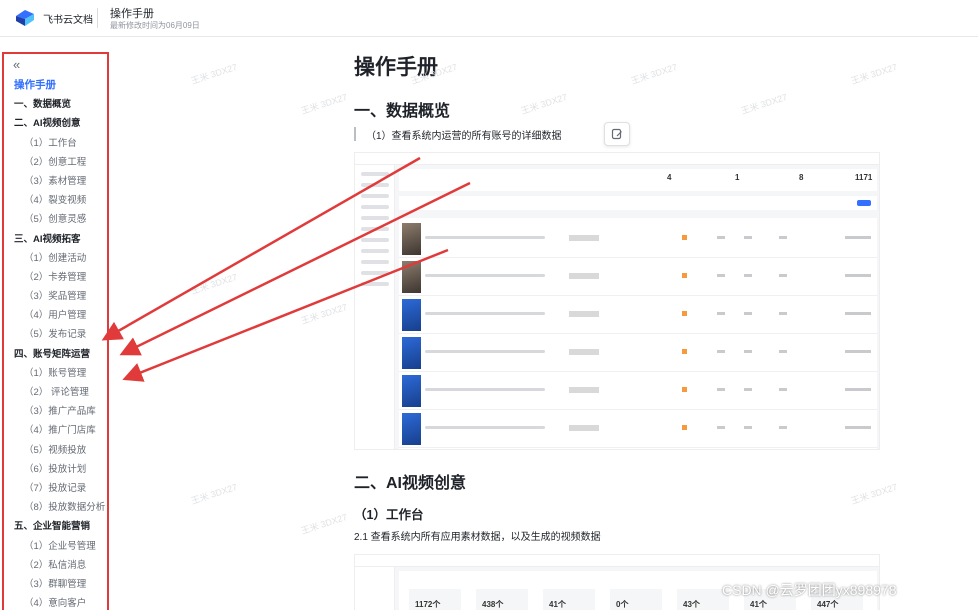 The width and height of the screenshot is (978, 610). I want to click on toc-item: （8）投放数据分析, so click(55, 507).